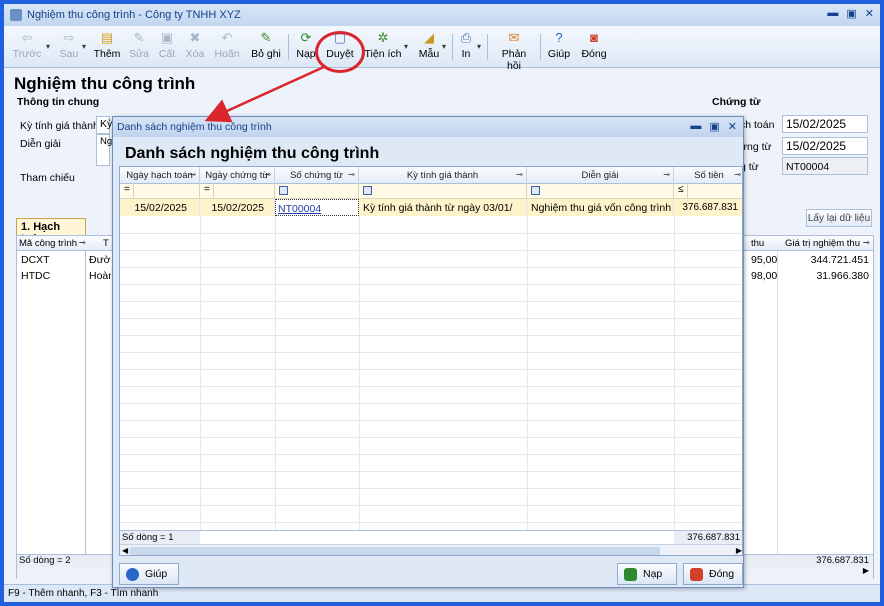 This screenshot has height=606, width=884. What do you see at coordinates (265, 93) in the screenshot?
I see `annotation-arrow` at bounding box center [265, 93].